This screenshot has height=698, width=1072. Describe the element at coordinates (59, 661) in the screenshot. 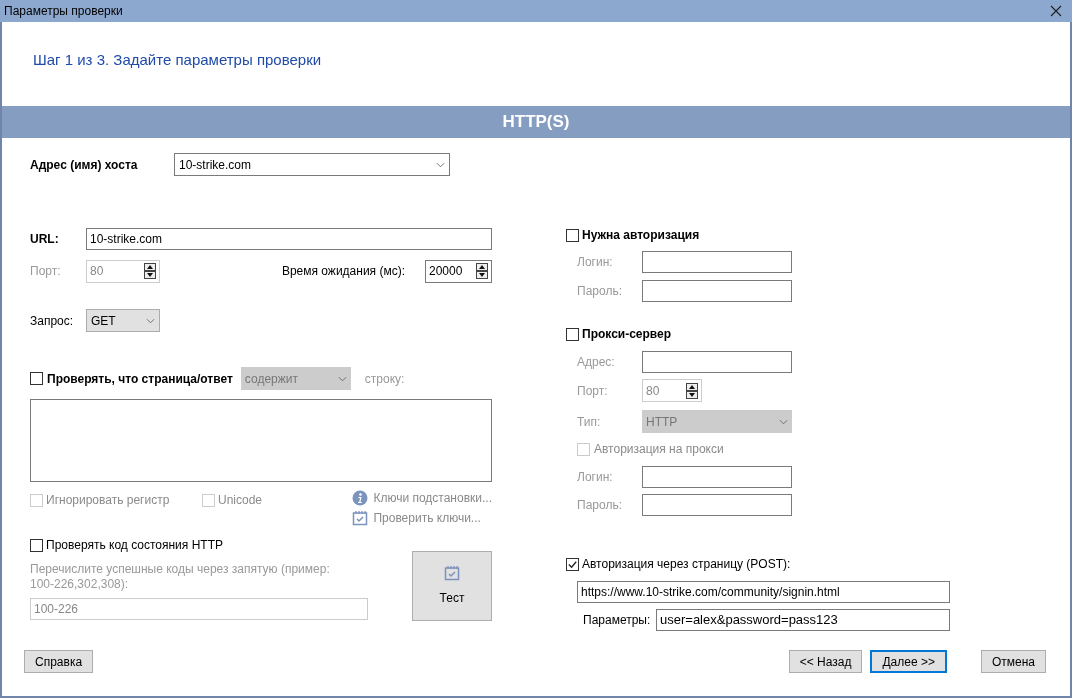

I see `dialog-button: Справка` at that location.